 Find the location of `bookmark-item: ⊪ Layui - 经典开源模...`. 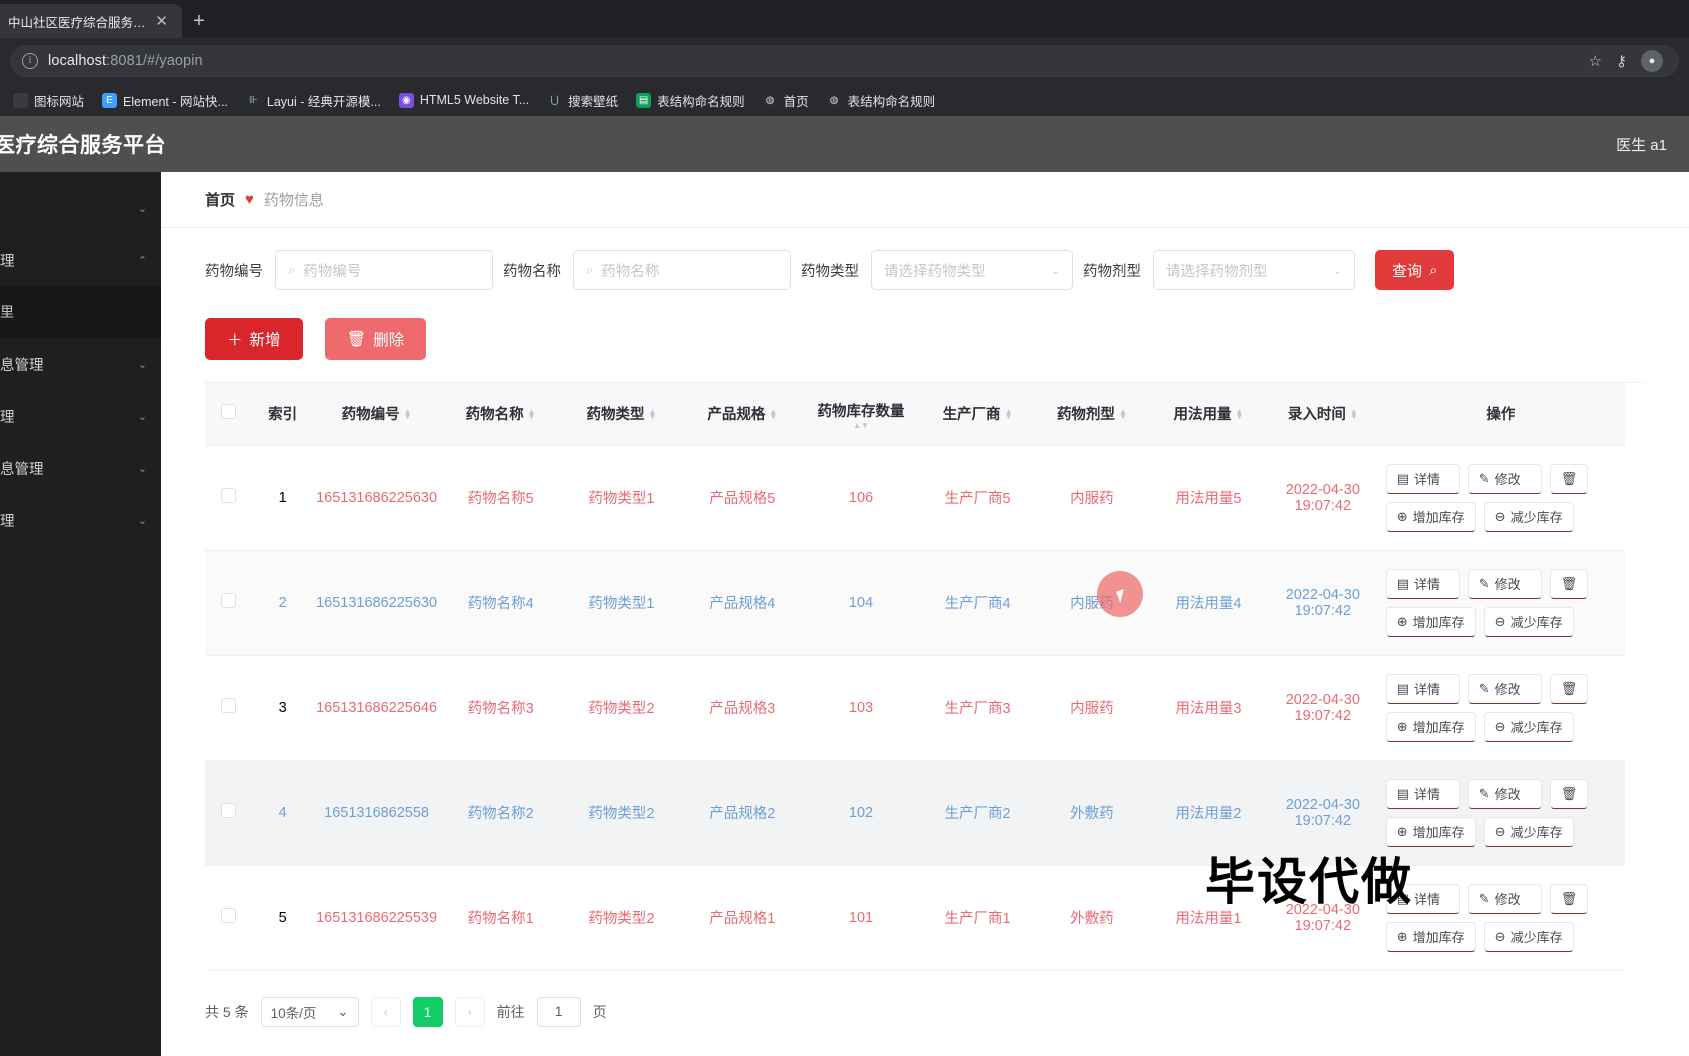

bookmark-item: ⊪ Layui - 经典开源模... is located at coordinates (313, 100).